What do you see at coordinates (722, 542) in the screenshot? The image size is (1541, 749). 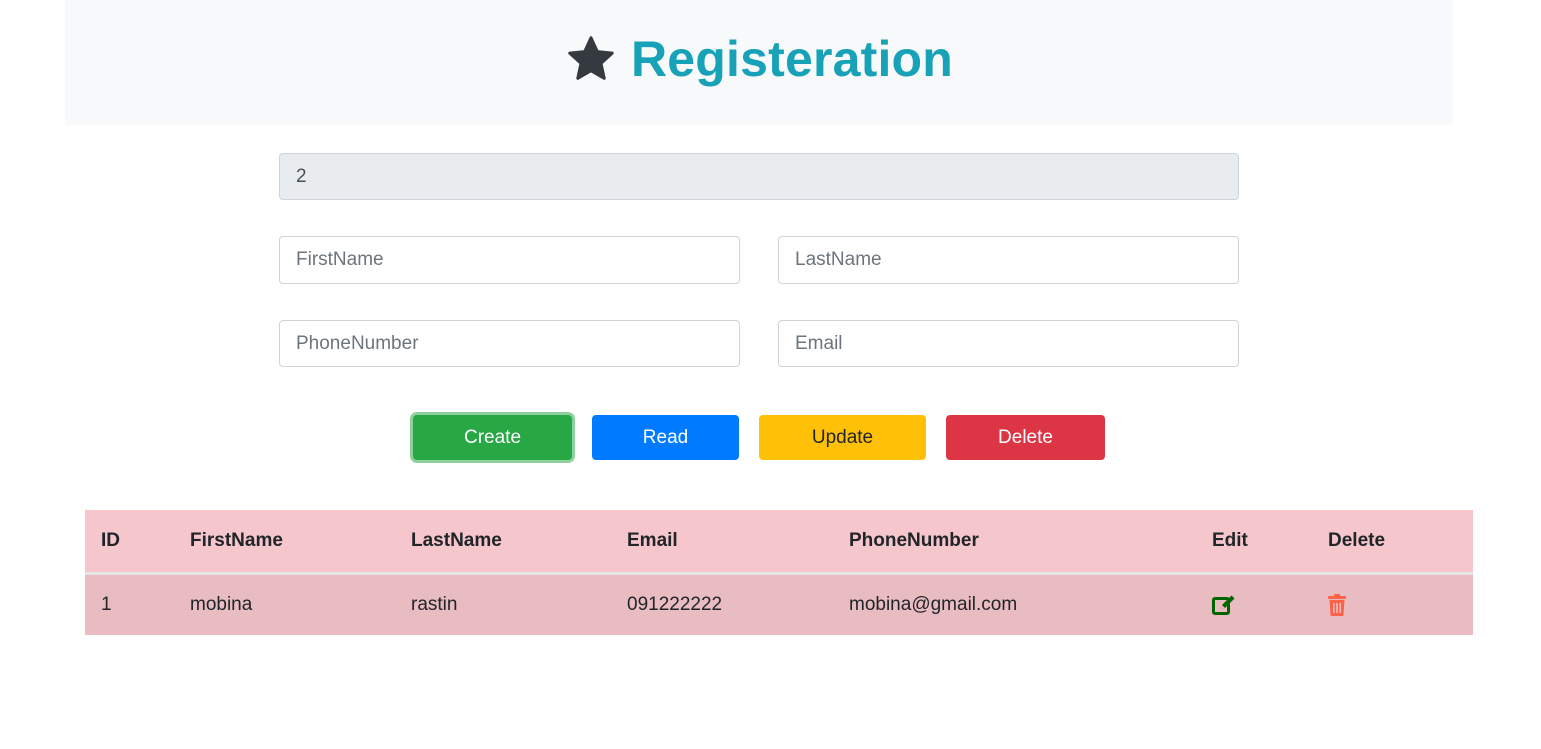 I see `col-email-header: Email` at bounding box center [722, 542].